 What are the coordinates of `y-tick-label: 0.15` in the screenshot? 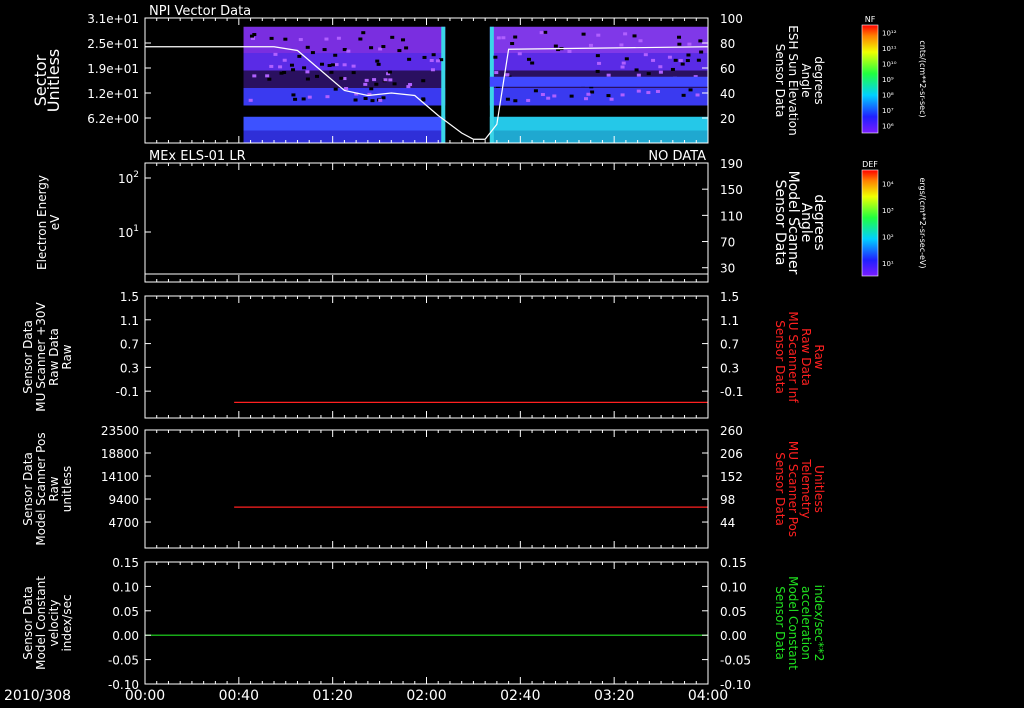 It's located at (125, 563).